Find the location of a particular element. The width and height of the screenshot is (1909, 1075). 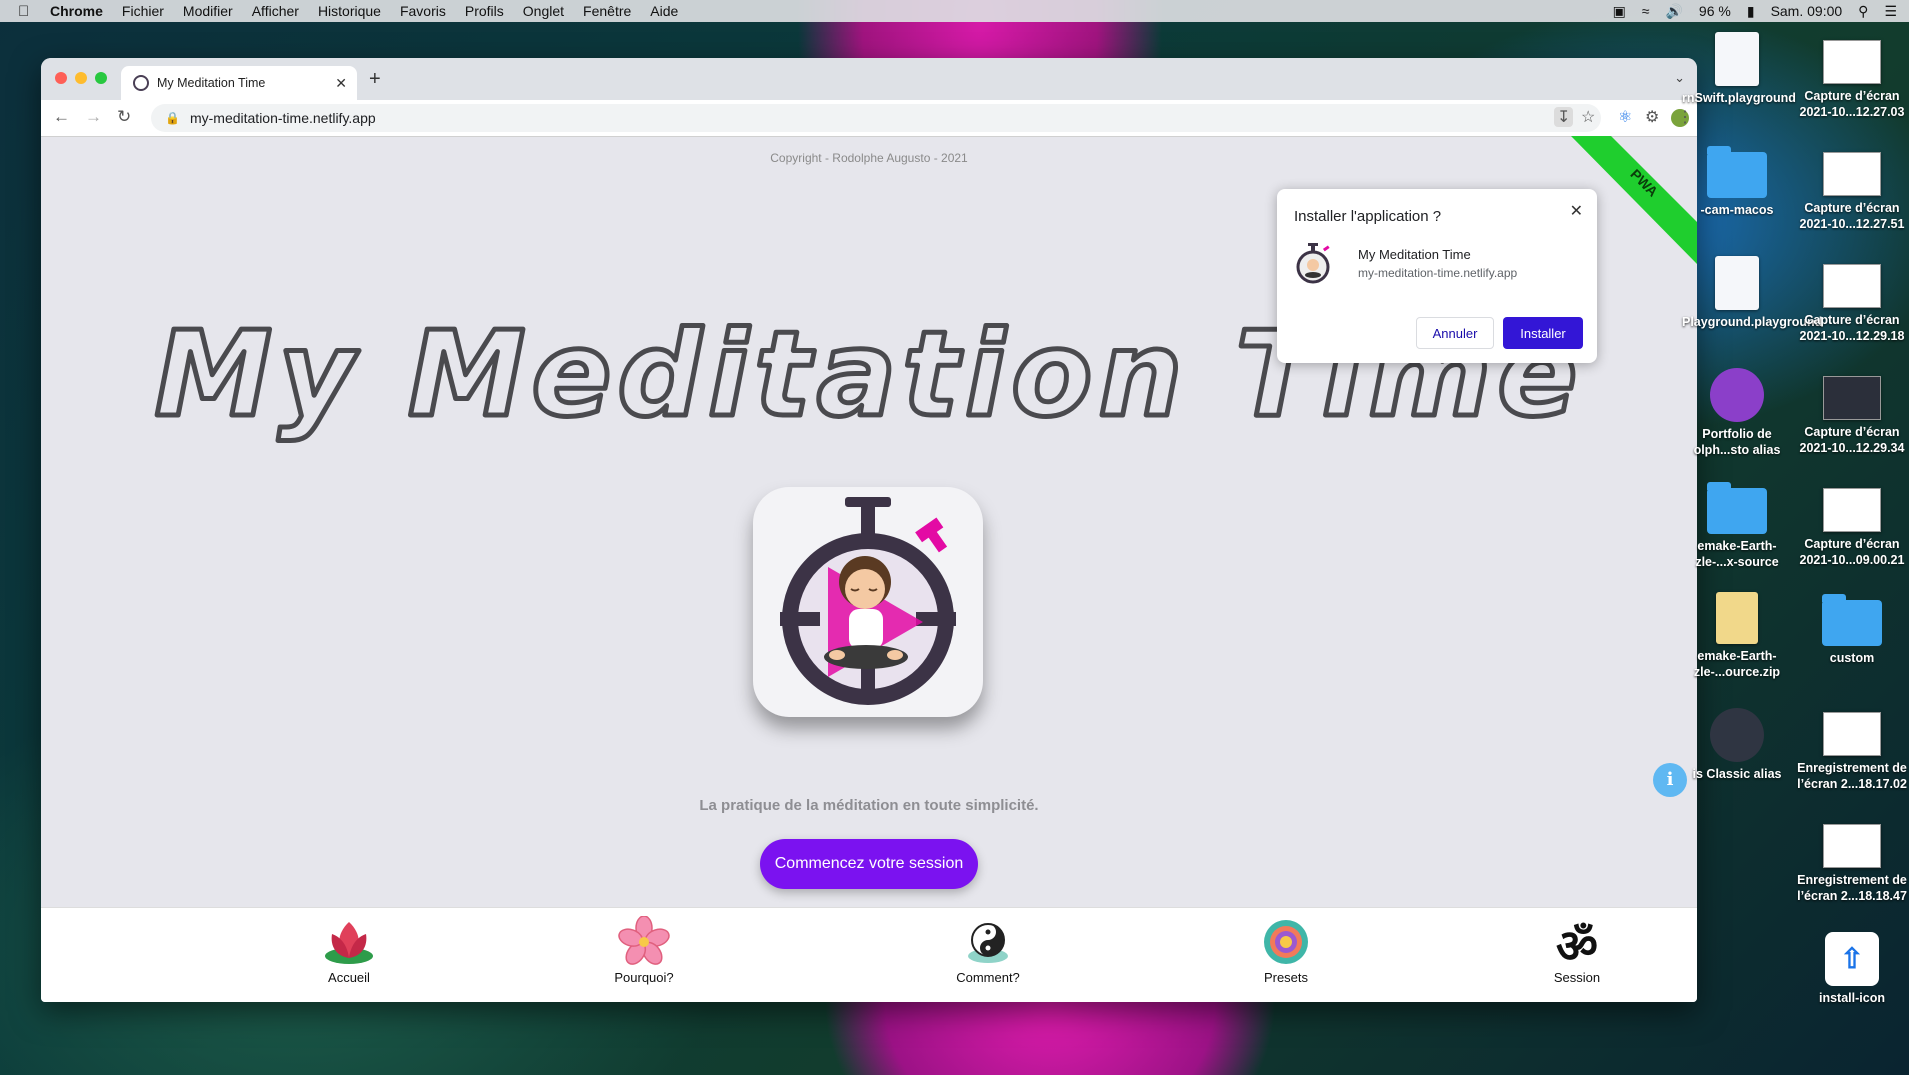

desktop-item-label: Enregistrement de l’écran 2...18.17.02 is located at coordinates (1852, 776).